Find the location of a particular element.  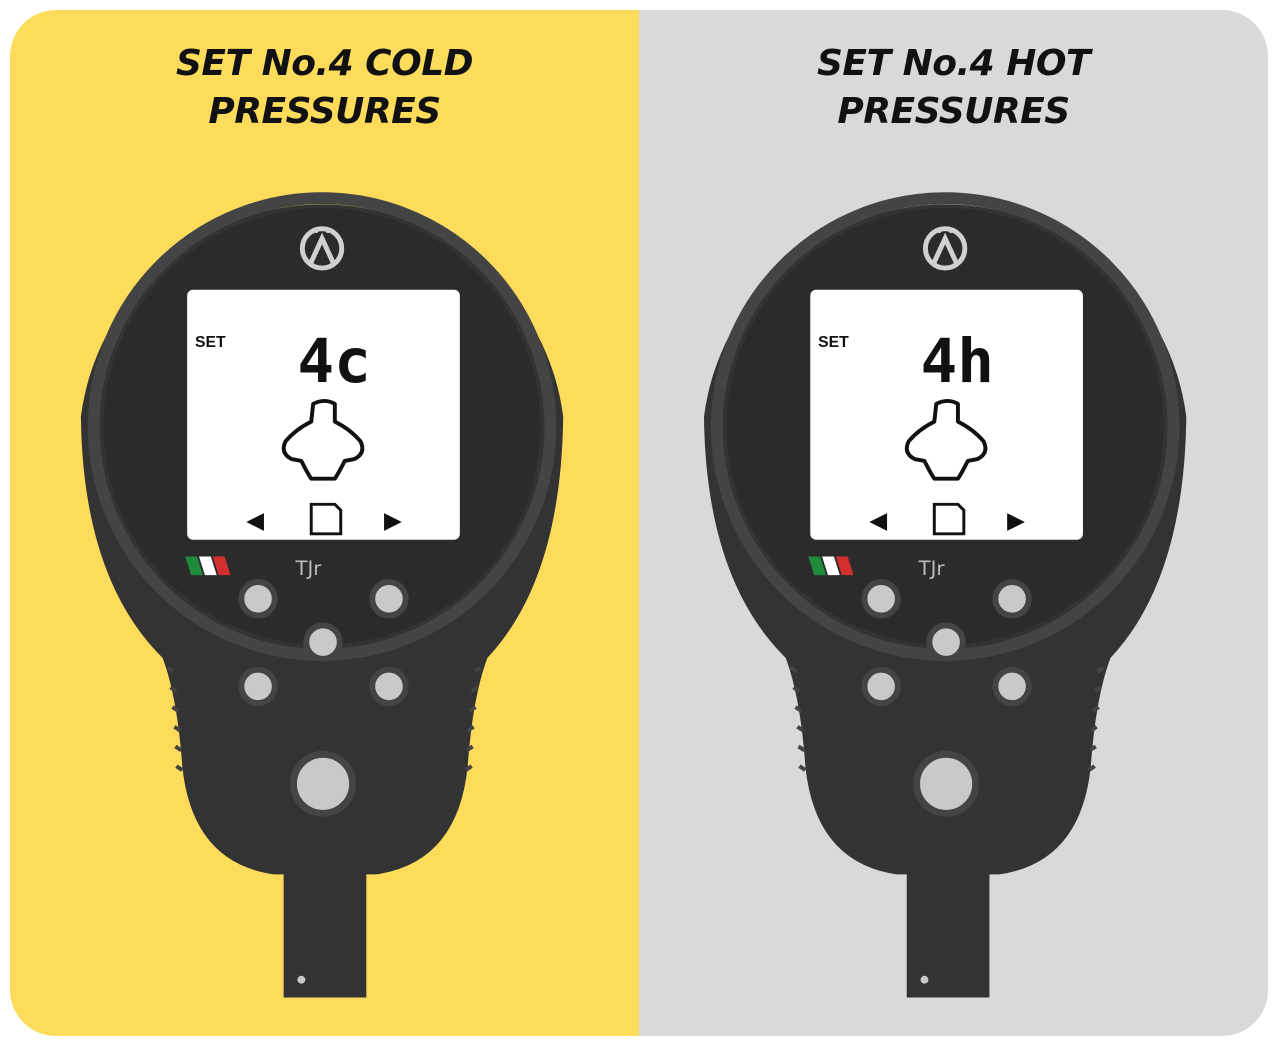

screen-segment-value: 4h is located at coordinates (957, 361).